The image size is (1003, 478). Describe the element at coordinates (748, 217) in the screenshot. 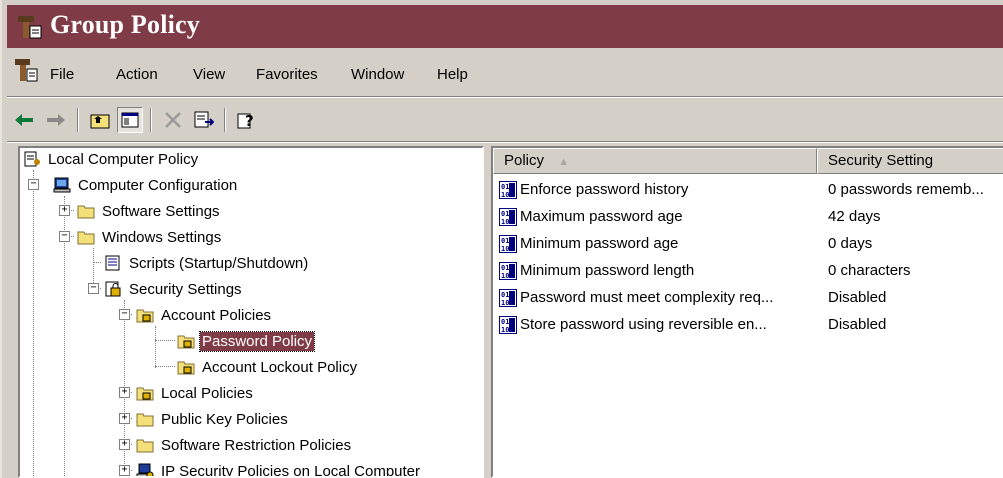

I see `policy-row: 01 10 Maximum password age 42 days` at that location.